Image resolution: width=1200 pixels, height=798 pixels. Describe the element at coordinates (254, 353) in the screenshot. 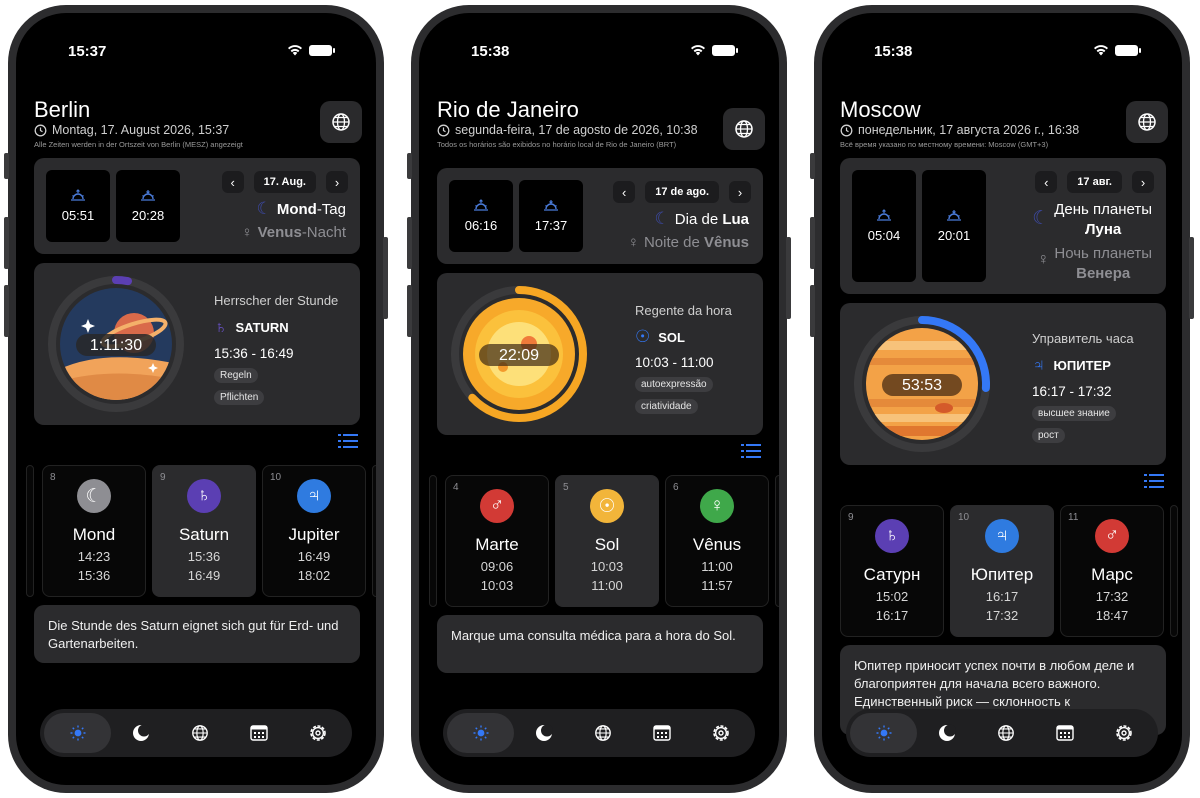

I see `hour-ruler-range: 15:36 - 16:49` at that location.